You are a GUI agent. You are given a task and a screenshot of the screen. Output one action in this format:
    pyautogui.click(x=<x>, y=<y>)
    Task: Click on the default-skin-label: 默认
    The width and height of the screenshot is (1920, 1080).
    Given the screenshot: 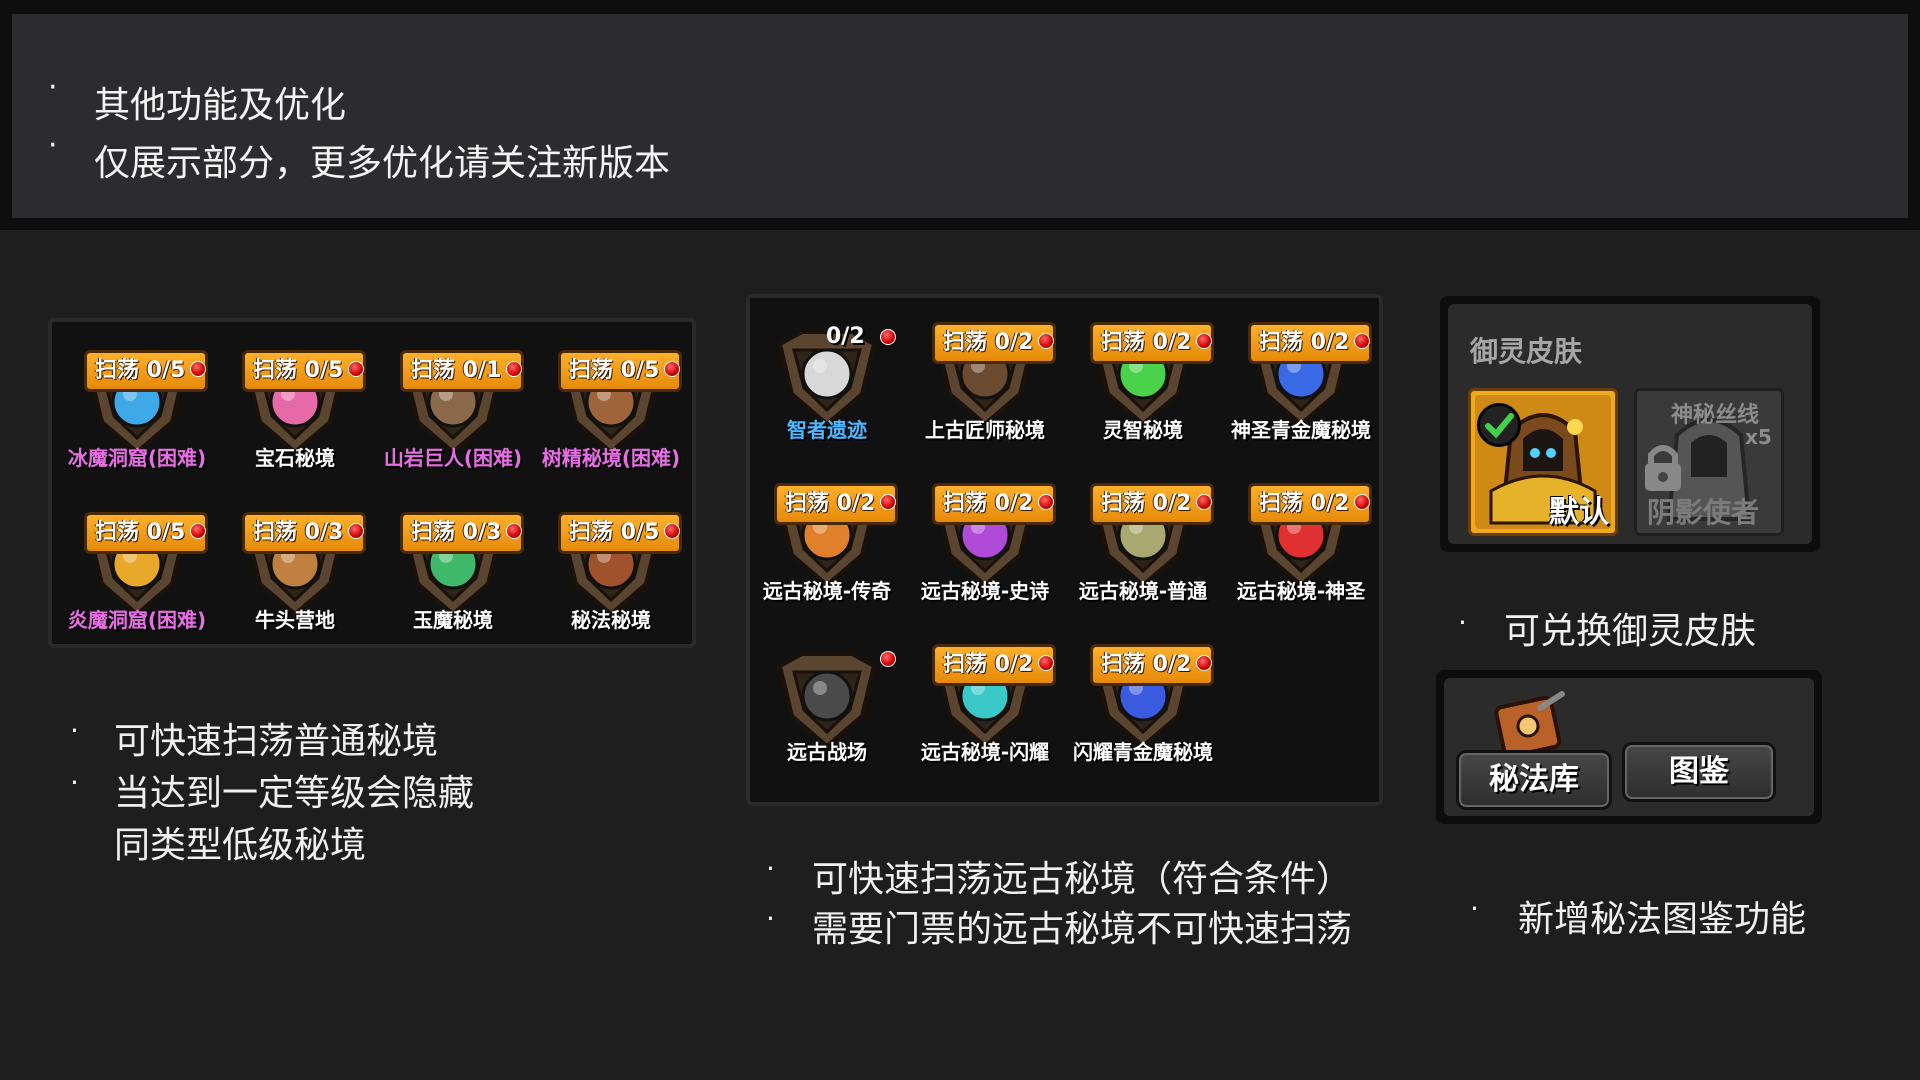 What is the action you would take?
    pyautogui.click(x=1579, y=512)
    